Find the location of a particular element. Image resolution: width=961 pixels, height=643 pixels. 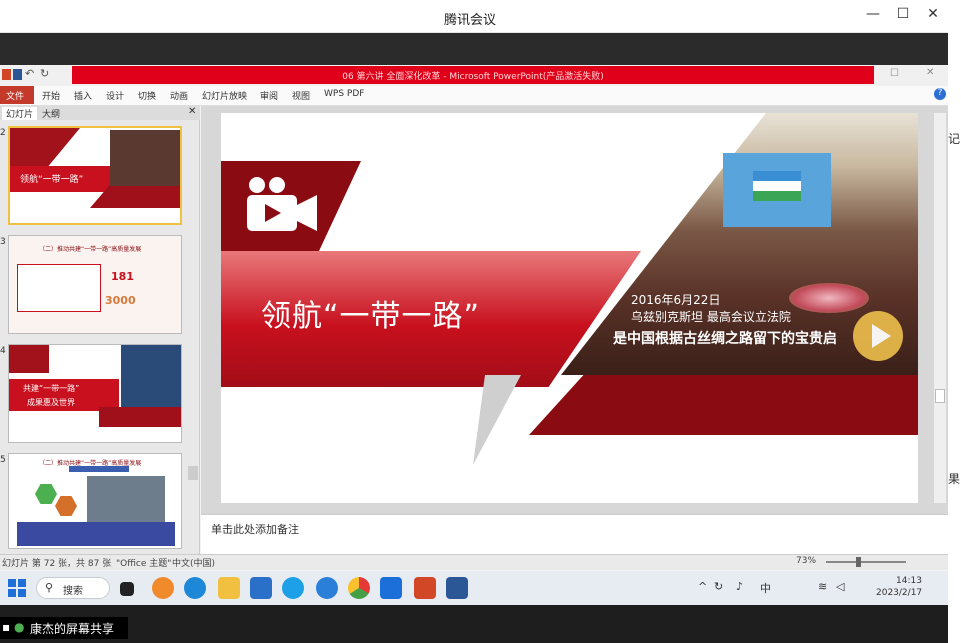

file-explorer-icon is located at coordinates (229, 588).